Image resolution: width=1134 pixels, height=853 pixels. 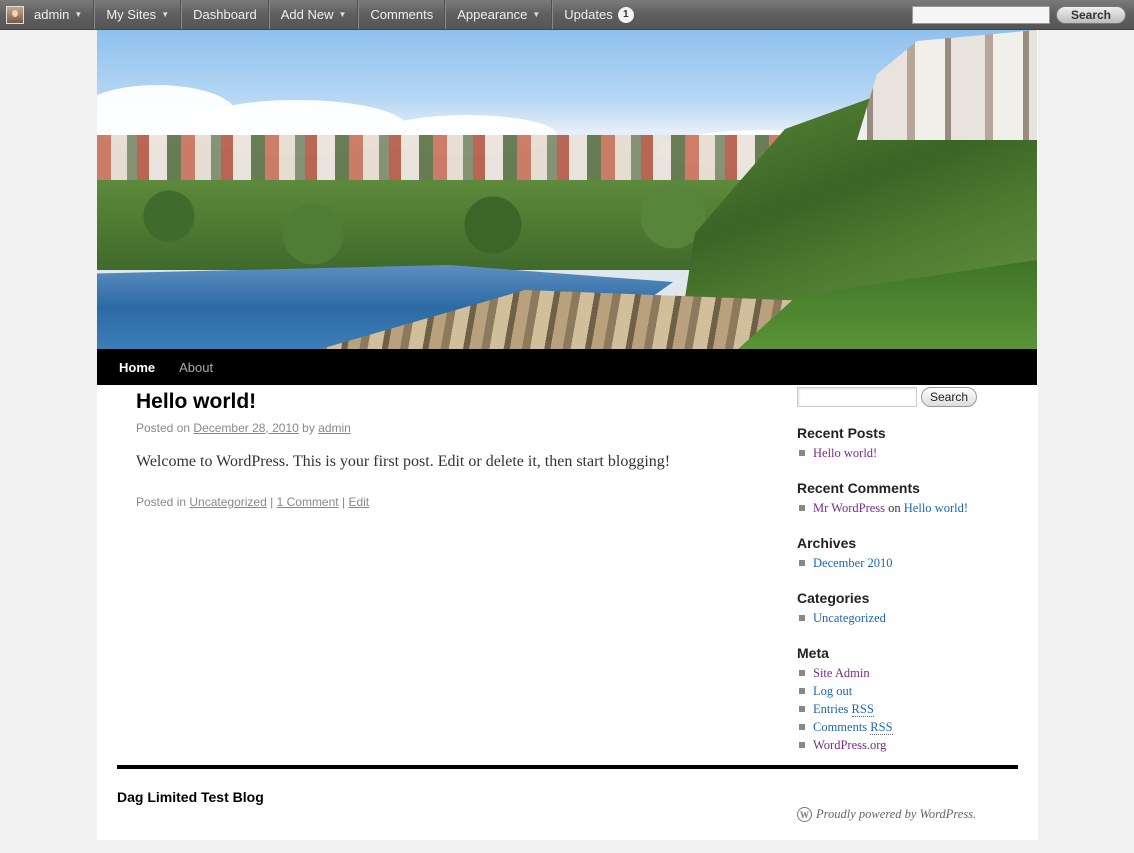 I want to click on my-sites-menu: My Sites ▼, so click(x=138, y=14).